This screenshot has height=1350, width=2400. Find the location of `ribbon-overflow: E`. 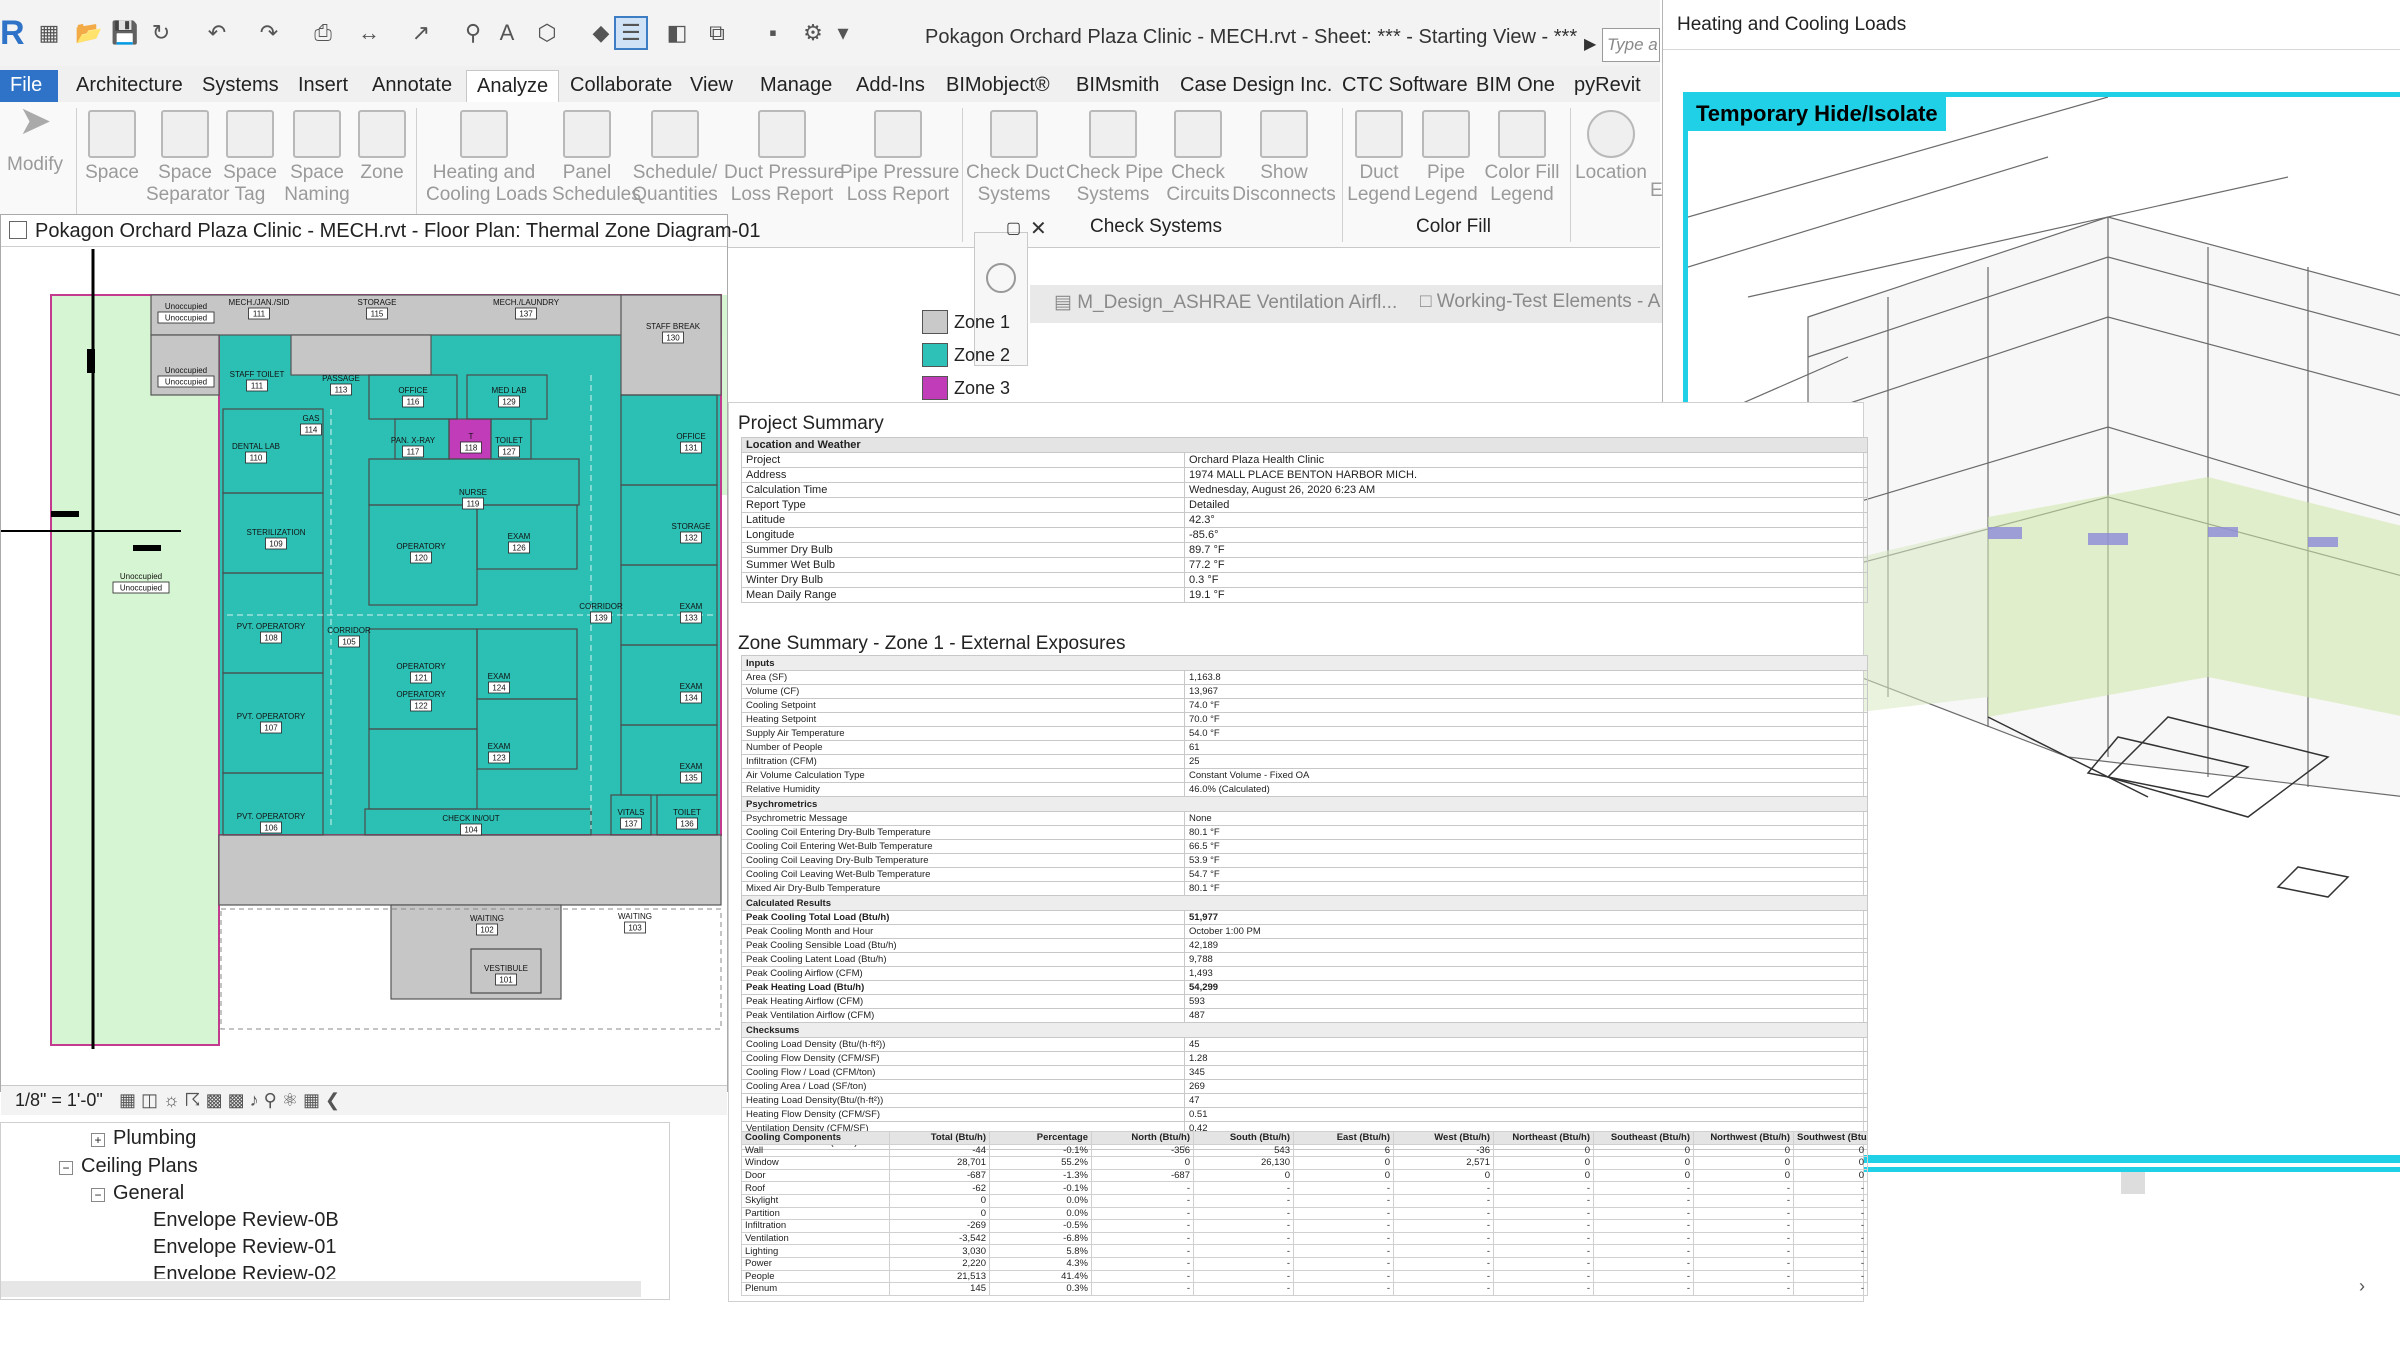

ribbon-overflow: E is located at coordinates (1656, 191).